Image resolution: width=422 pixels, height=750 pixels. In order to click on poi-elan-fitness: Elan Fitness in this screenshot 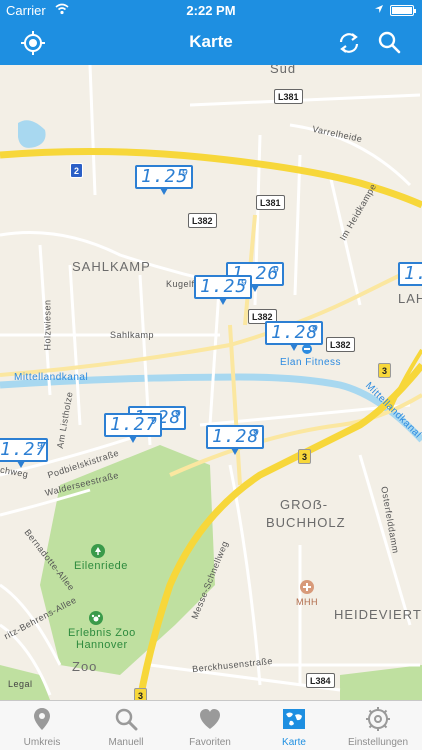, I will do `click(310, 362)`.